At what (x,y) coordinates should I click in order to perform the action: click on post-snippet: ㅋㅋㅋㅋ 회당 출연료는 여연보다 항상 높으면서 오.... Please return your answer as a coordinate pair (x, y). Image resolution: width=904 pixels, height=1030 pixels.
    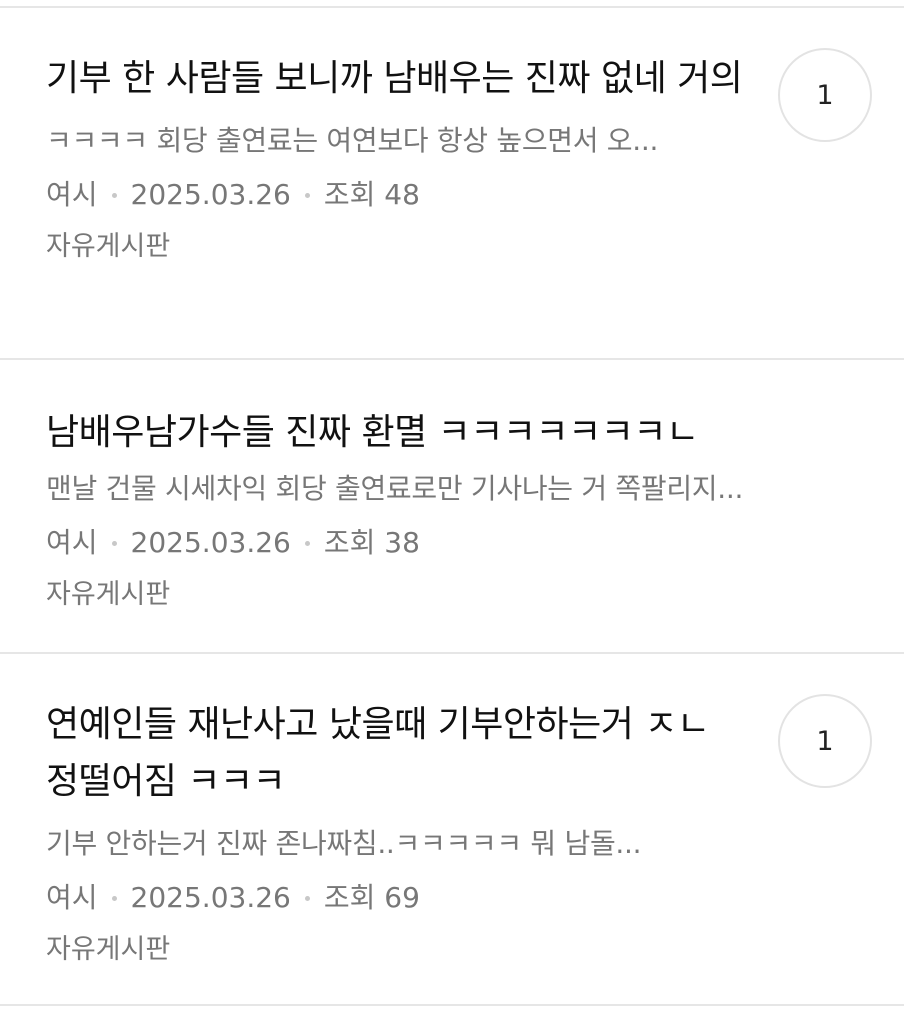
    Looking at the image, I should click on (352, 140).